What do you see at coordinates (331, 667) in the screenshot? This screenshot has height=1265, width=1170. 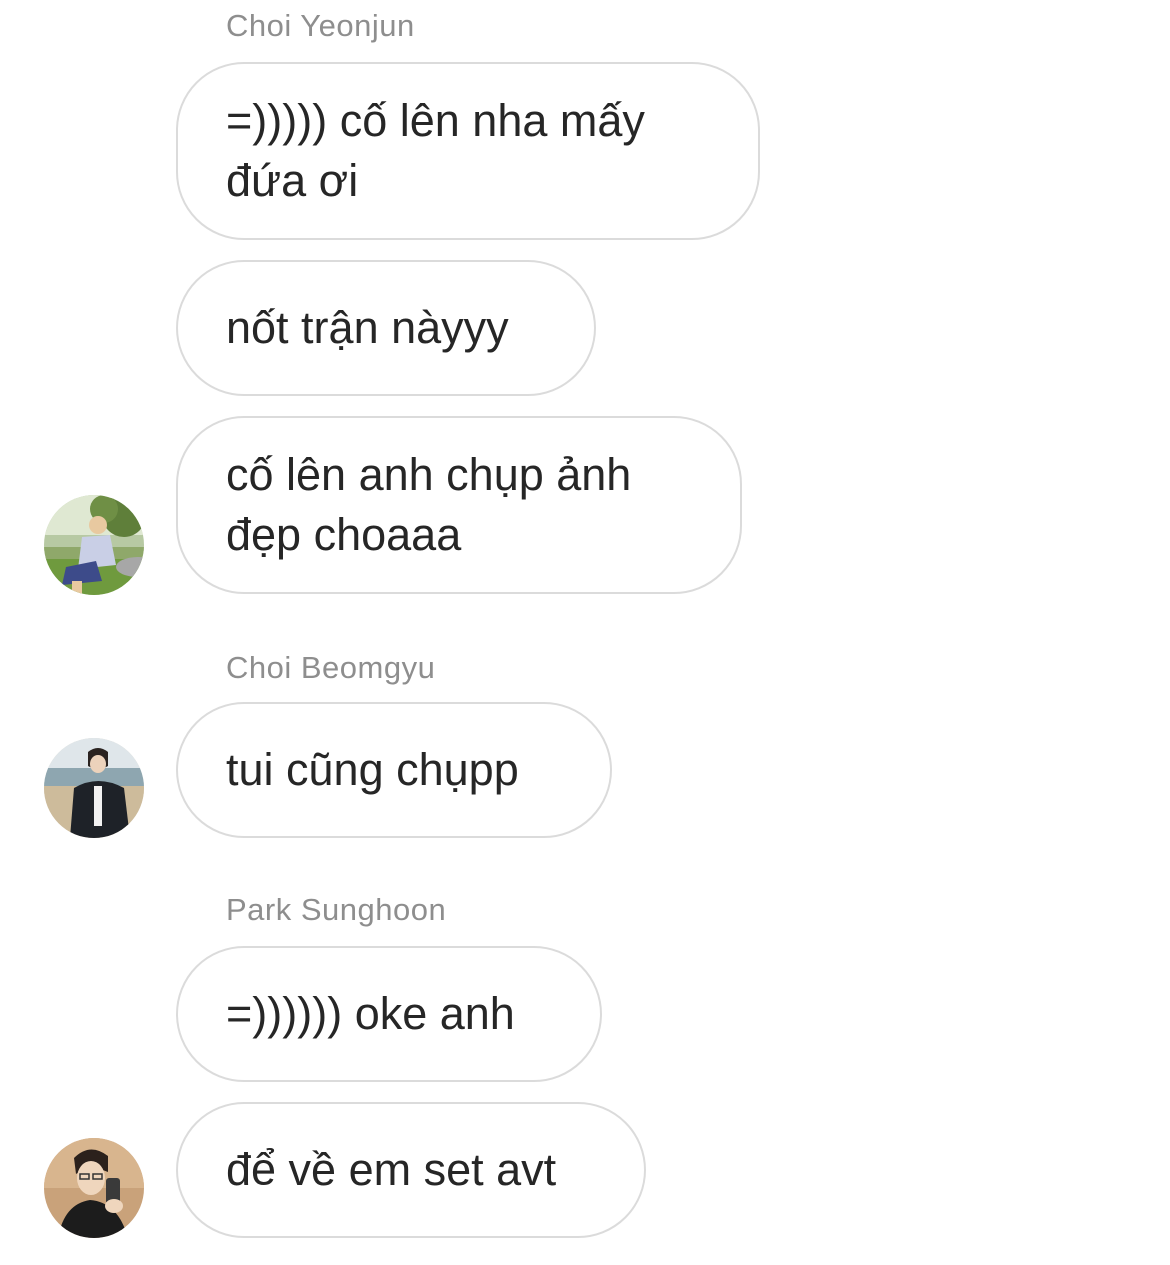 I see `sender-name: Choi Beomgyu` at bounding box center [331, 667].